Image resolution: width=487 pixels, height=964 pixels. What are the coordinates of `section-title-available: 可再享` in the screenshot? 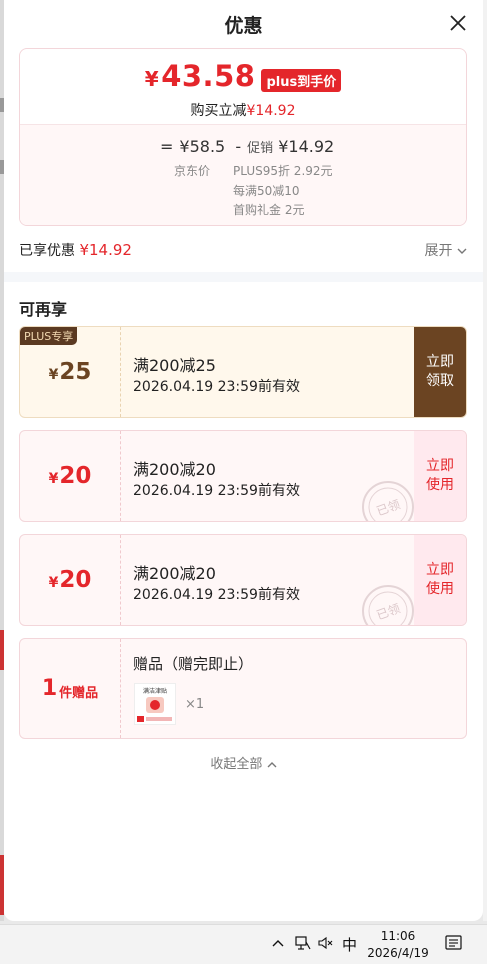 It's located at (43, 309).